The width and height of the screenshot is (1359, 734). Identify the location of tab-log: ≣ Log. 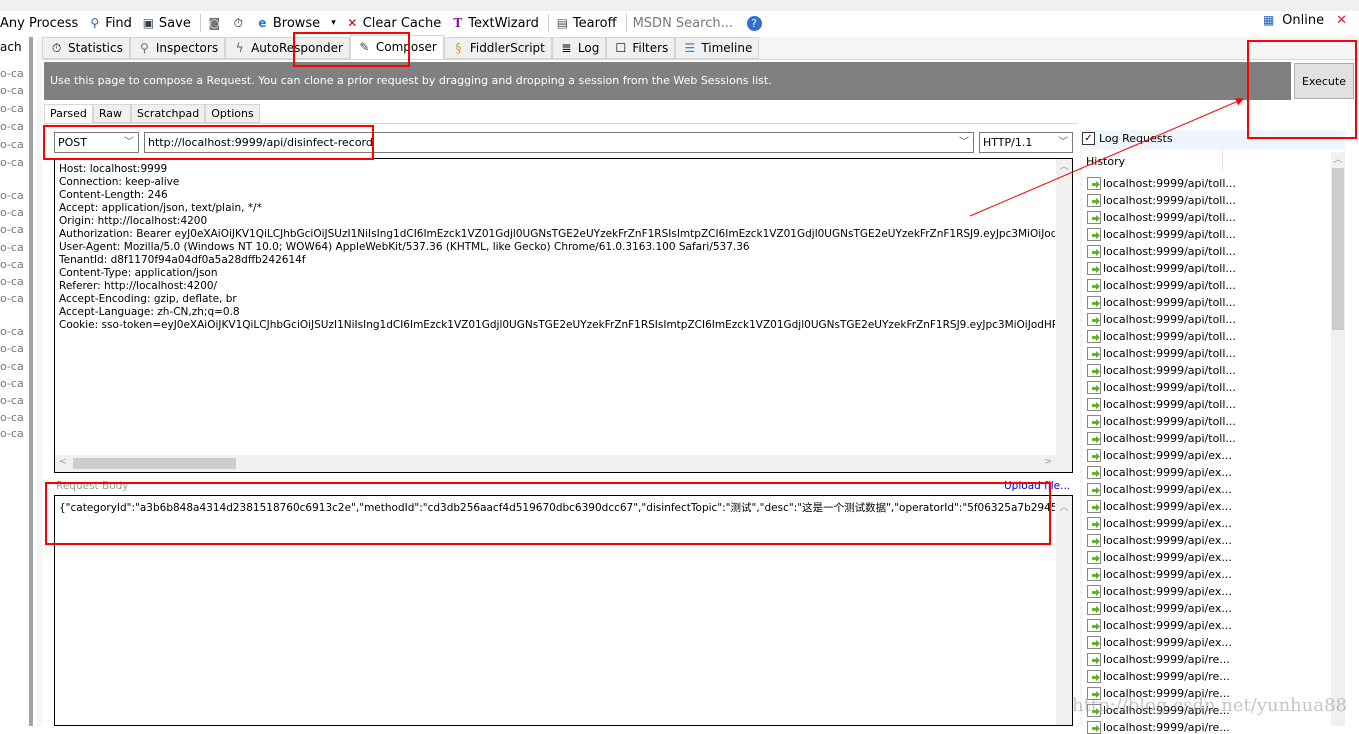
(579, 48).